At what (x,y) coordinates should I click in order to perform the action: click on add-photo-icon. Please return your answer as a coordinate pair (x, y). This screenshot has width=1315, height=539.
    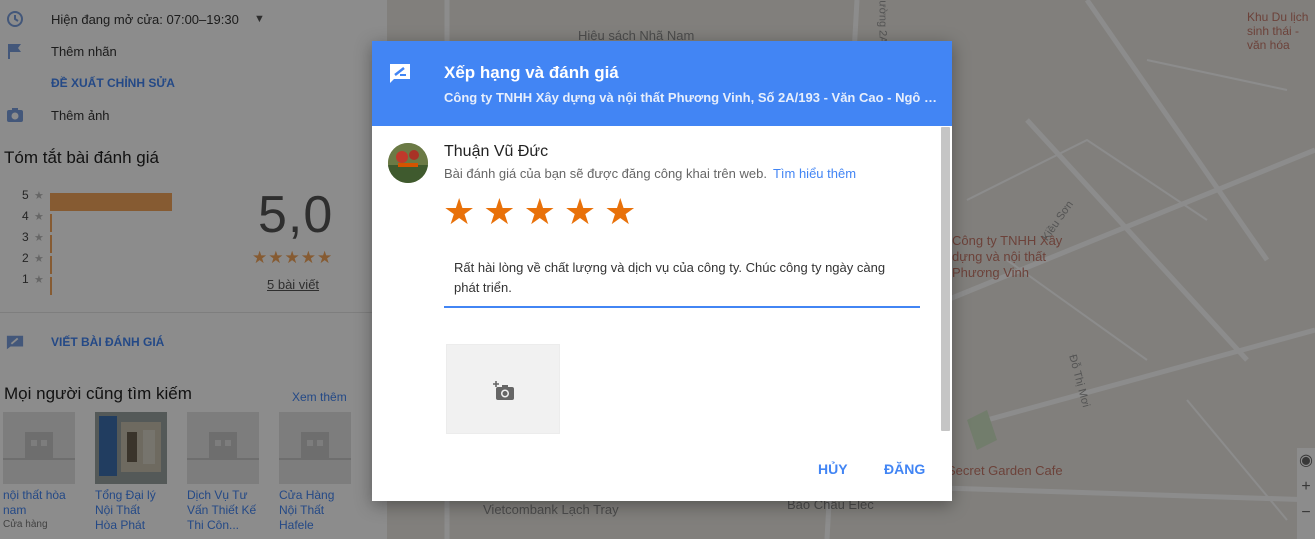
    Looking at the image, I should click on (503, 390).